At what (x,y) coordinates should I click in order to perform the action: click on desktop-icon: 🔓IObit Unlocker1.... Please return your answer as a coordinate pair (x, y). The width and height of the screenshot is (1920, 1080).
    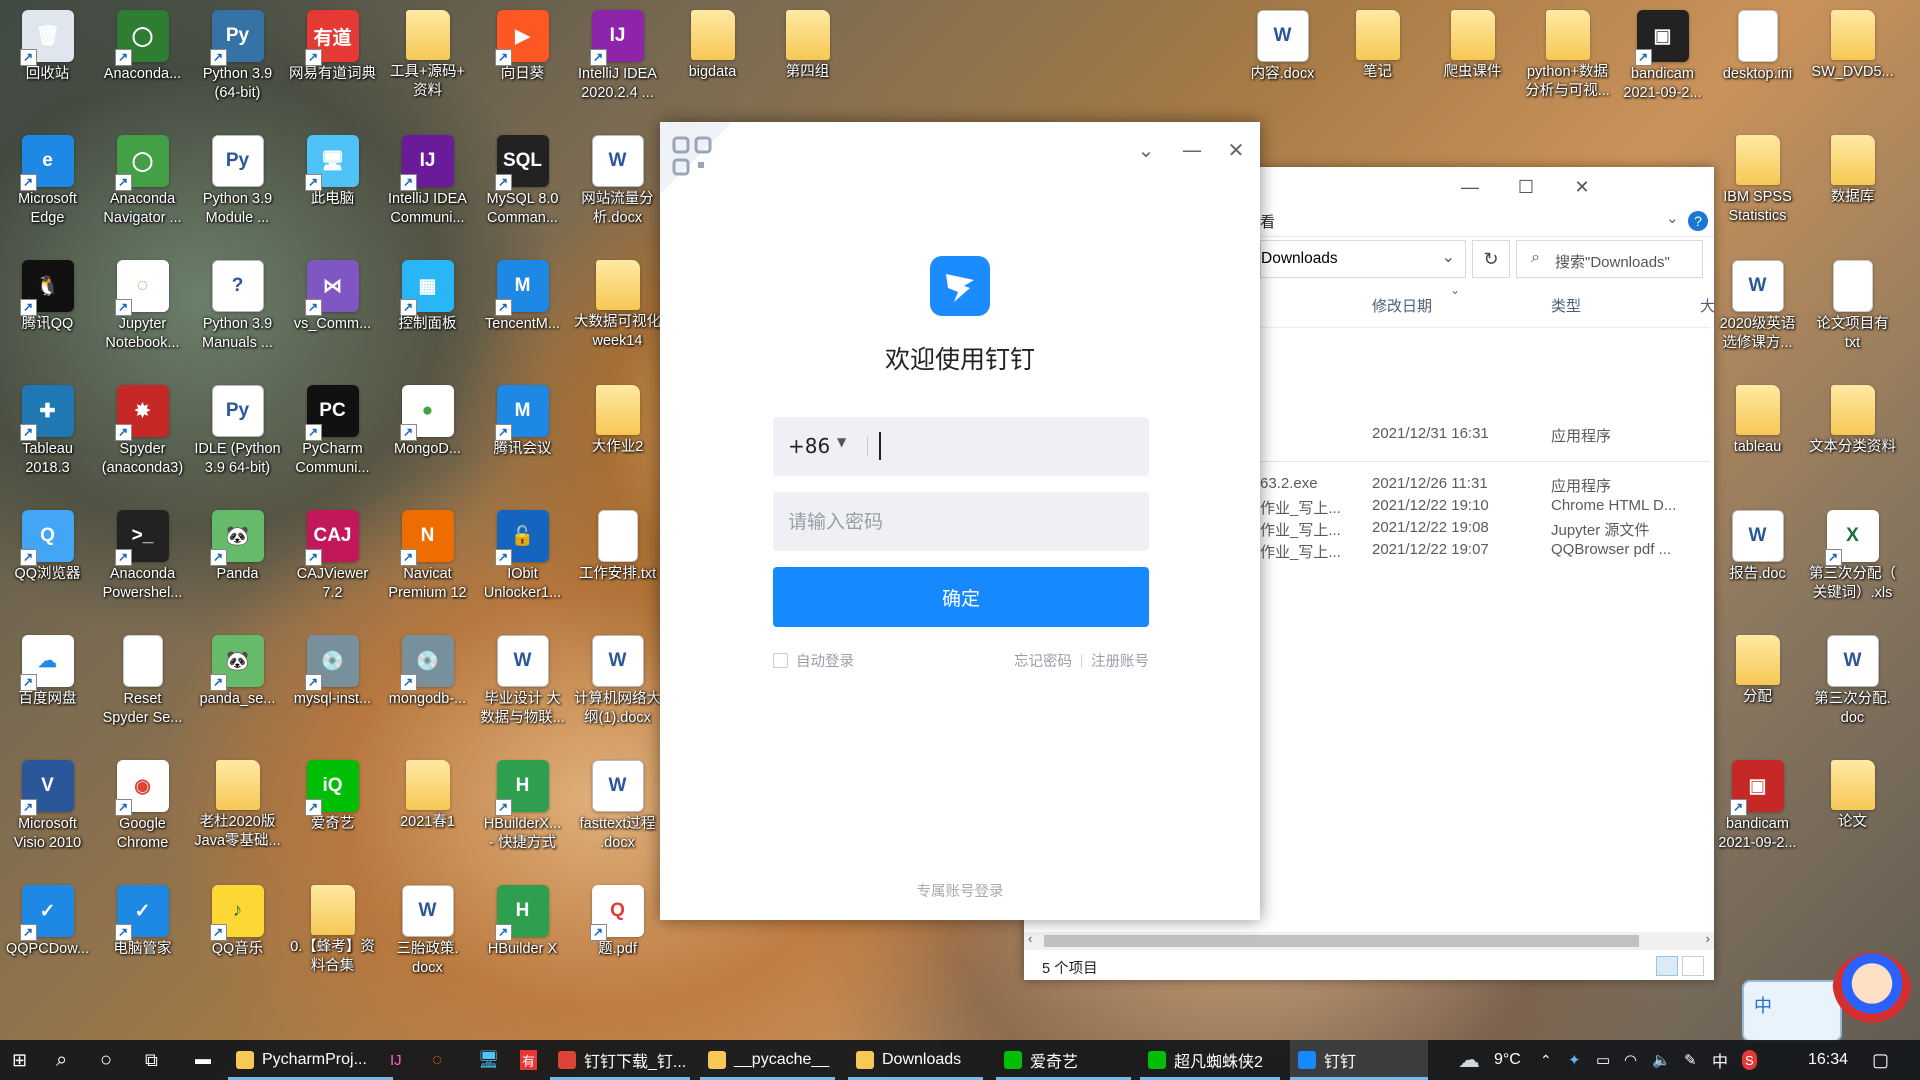
    Looking at the image, I should click on (522, 561).